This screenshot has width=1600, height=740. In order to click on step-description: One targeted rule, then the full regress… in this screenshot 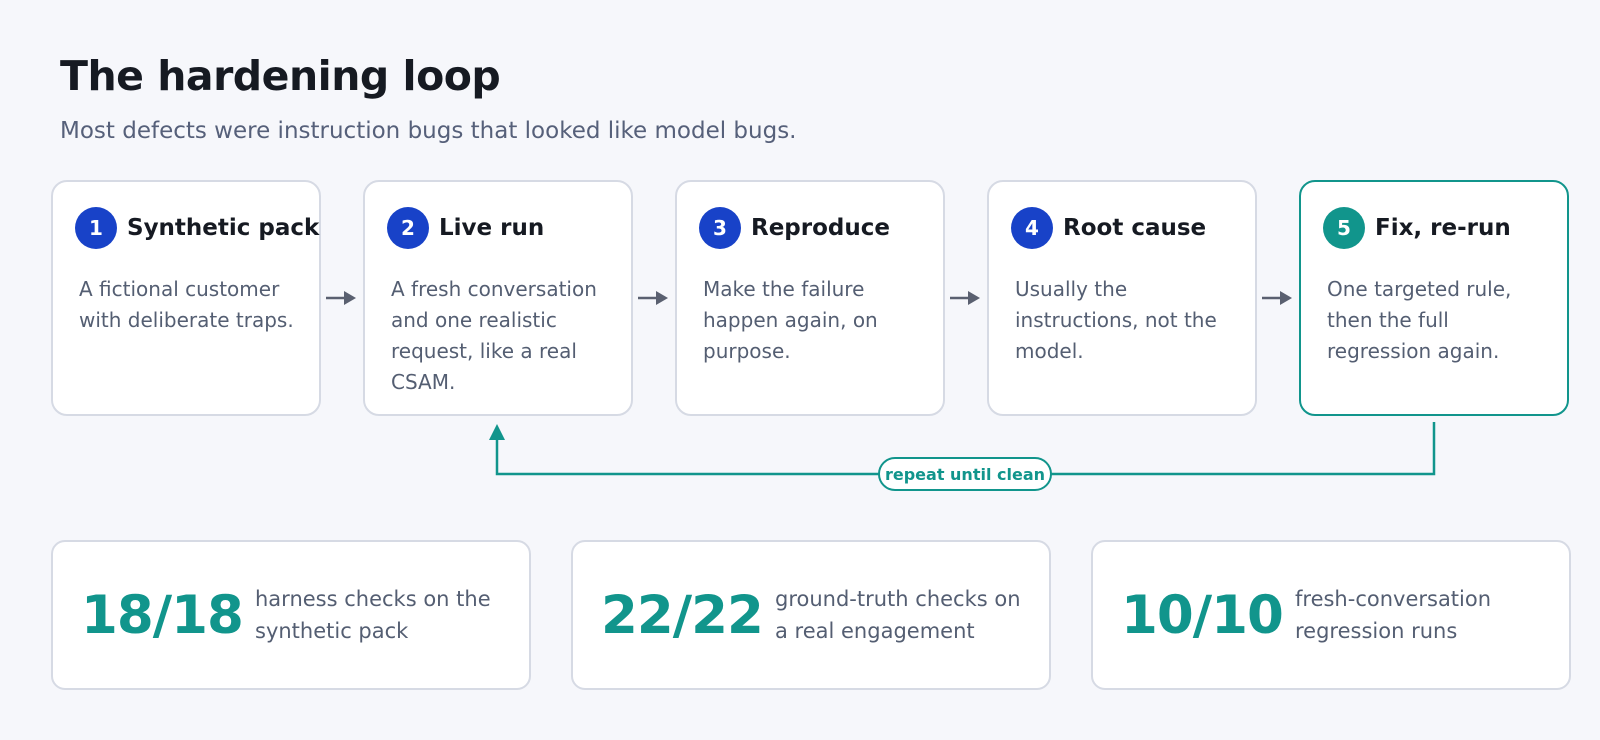, I will do `click(1419, 320)`.